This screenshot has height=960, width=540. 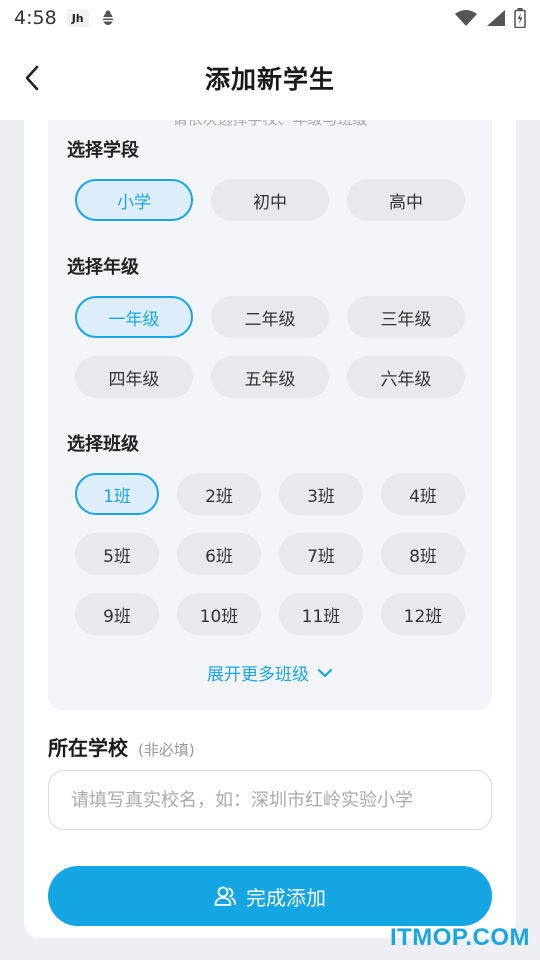 I want to click on status-indicators, so click(x=490, y=18).